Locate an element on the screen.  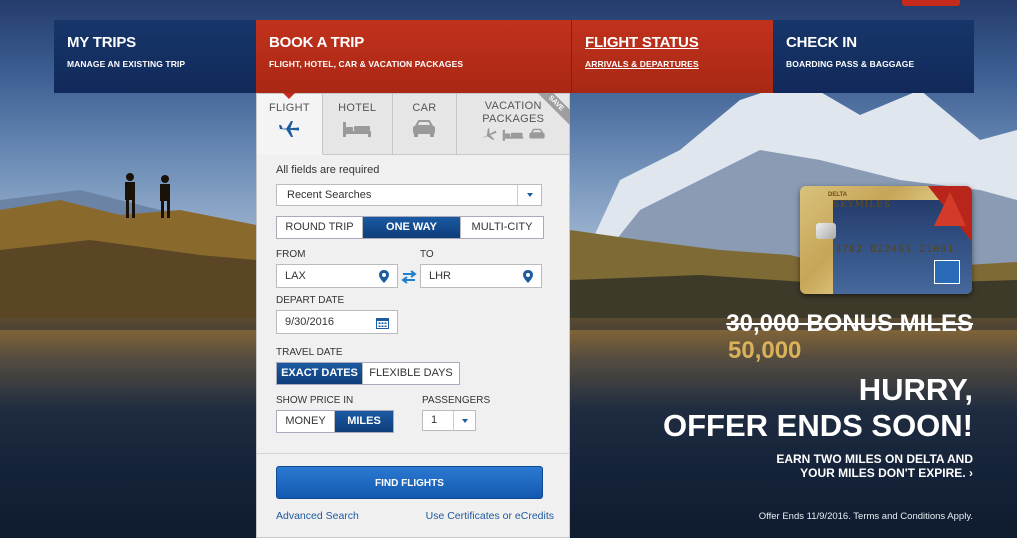
nav-subtitle: ARRIVALS & DEPARTURES is located at coordinates (642, 64).